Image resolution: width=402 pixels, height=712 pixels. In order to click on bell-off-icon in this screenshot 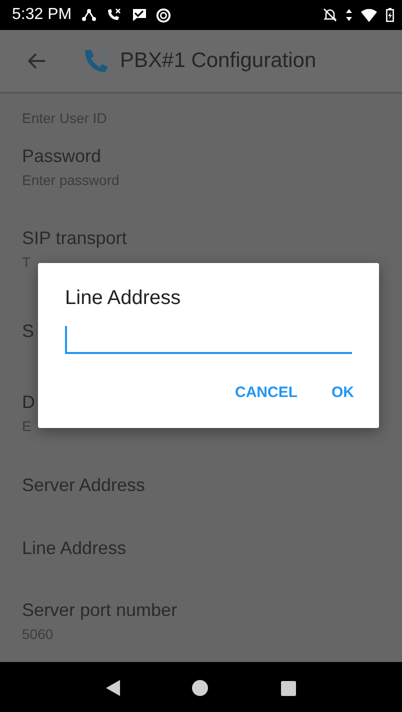, I will do `click(330, 15)`.